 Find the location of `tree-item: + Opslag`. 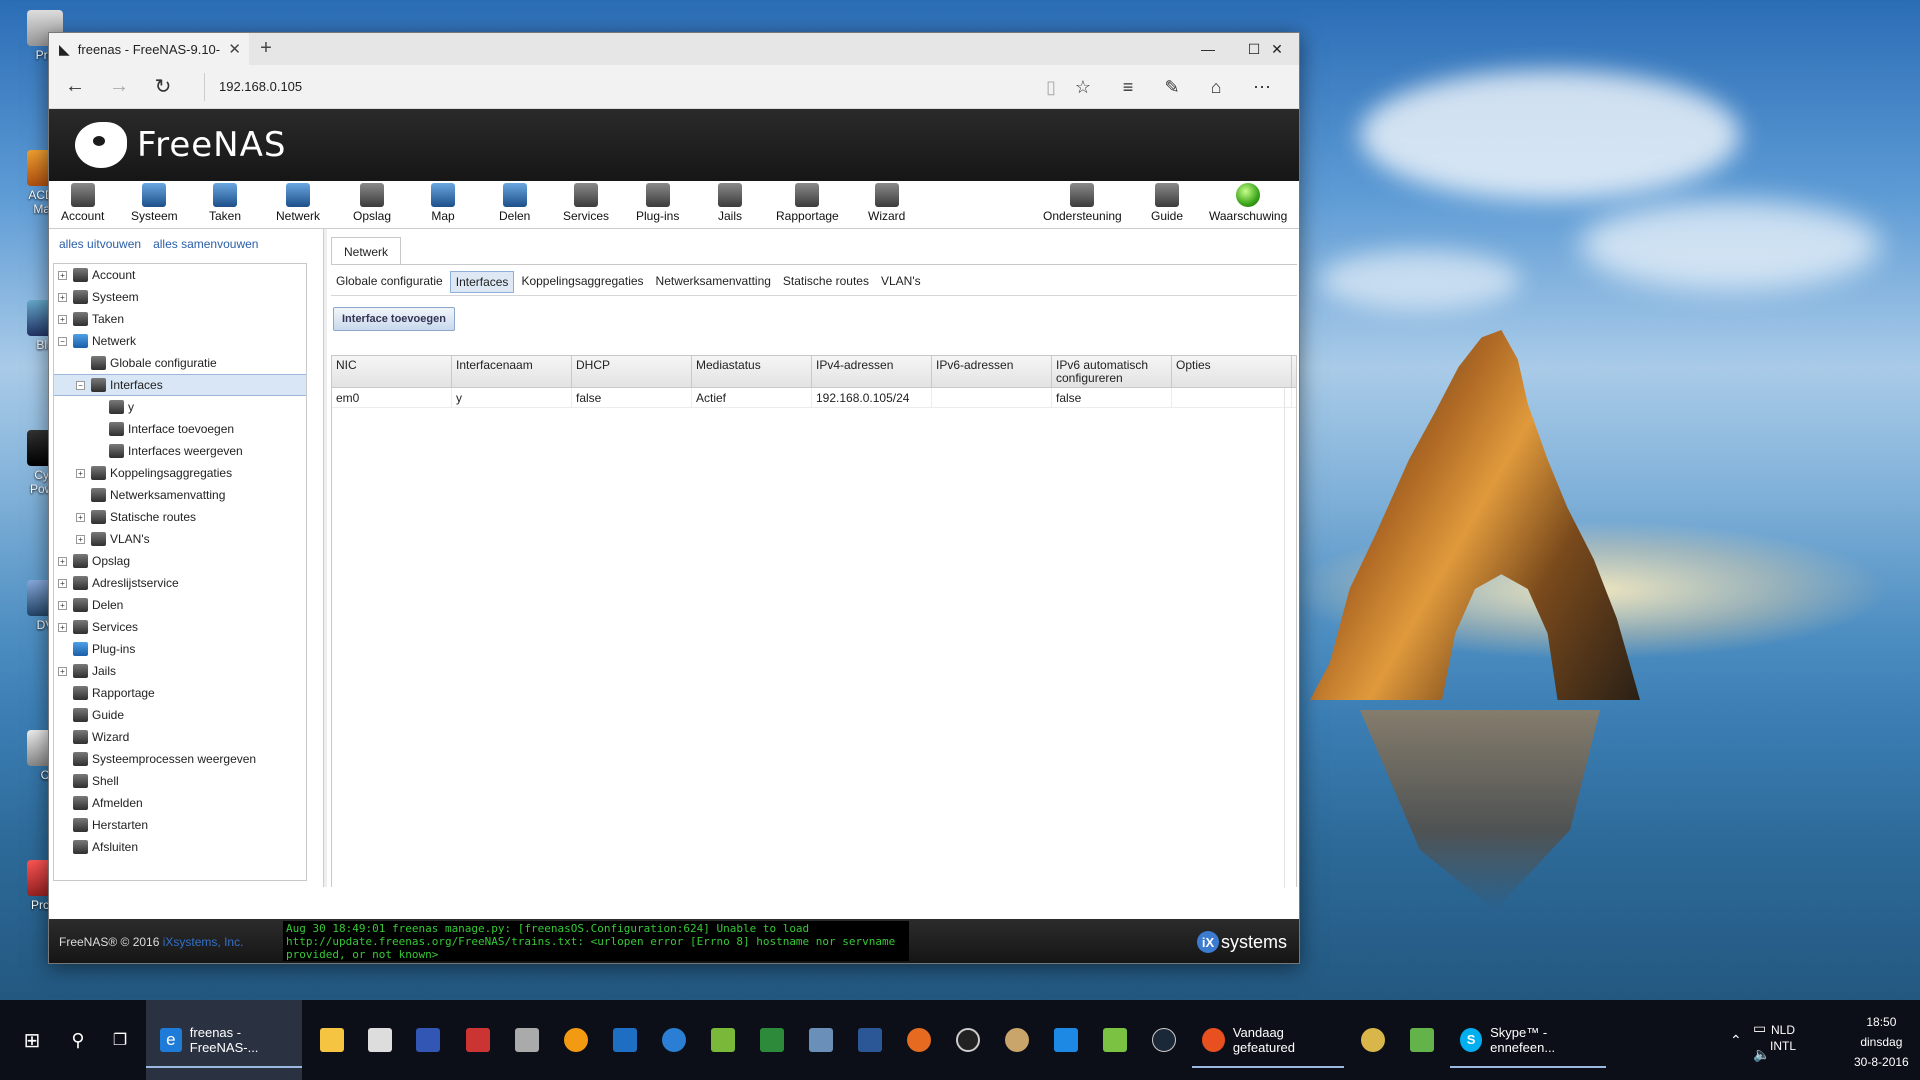

tree-item: + Opslag is located at coordinates (180, 561).